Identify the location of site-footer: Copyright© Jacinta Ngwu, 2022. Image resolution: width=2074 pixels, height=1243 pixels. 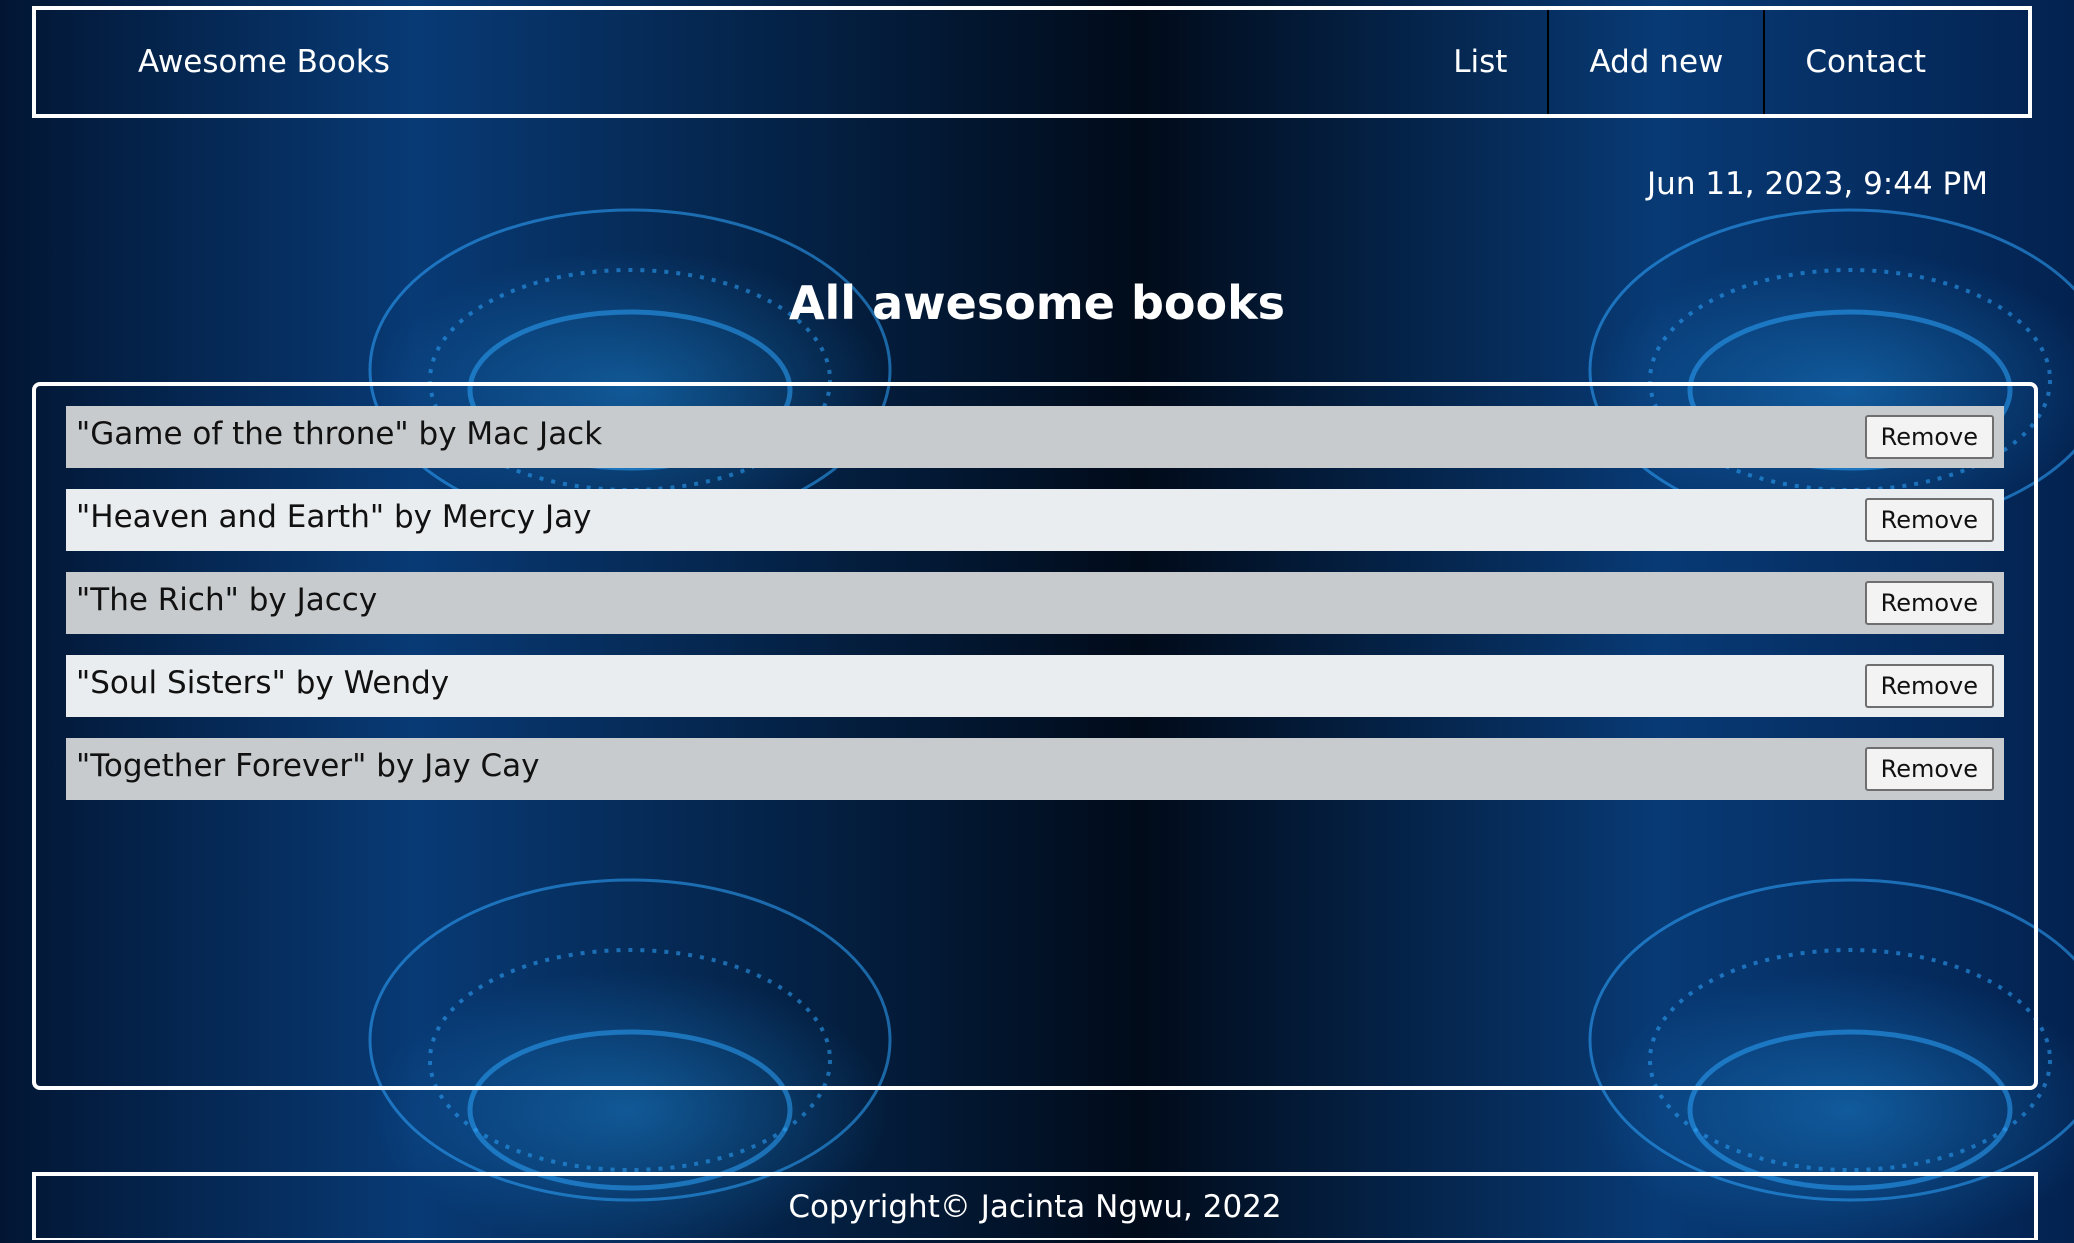
(1035, 1206).